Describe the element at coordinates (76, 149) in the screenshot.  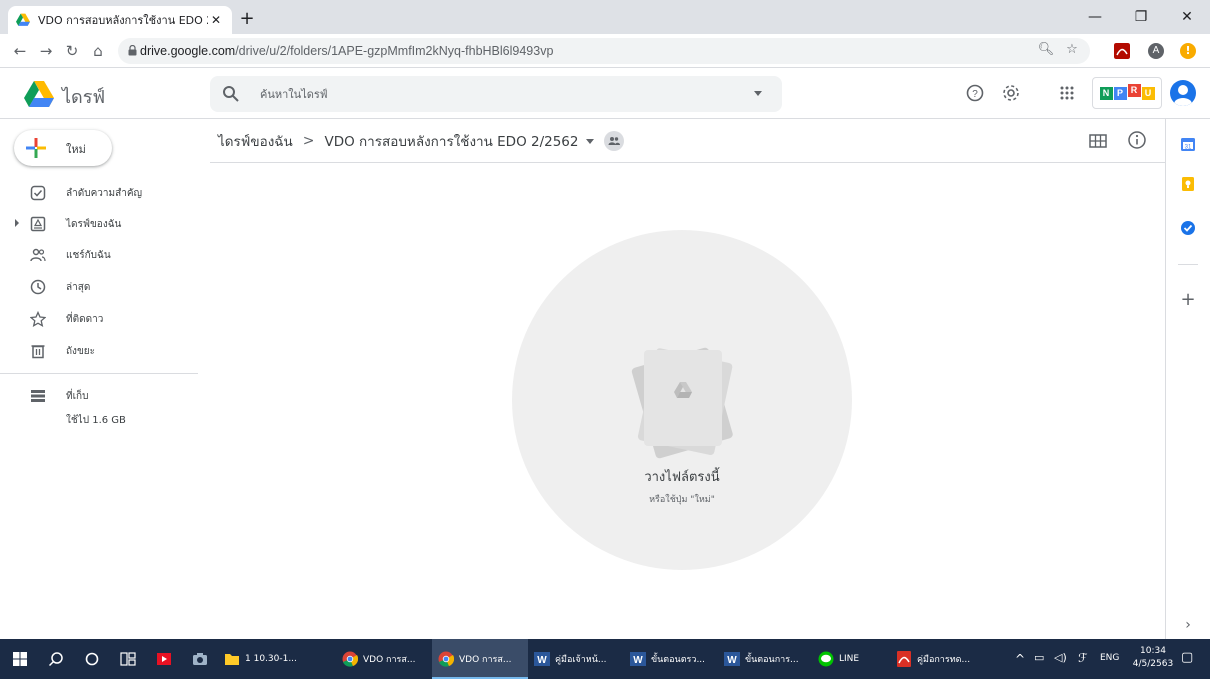
I see `new-button-label: ใหม่` at that location.